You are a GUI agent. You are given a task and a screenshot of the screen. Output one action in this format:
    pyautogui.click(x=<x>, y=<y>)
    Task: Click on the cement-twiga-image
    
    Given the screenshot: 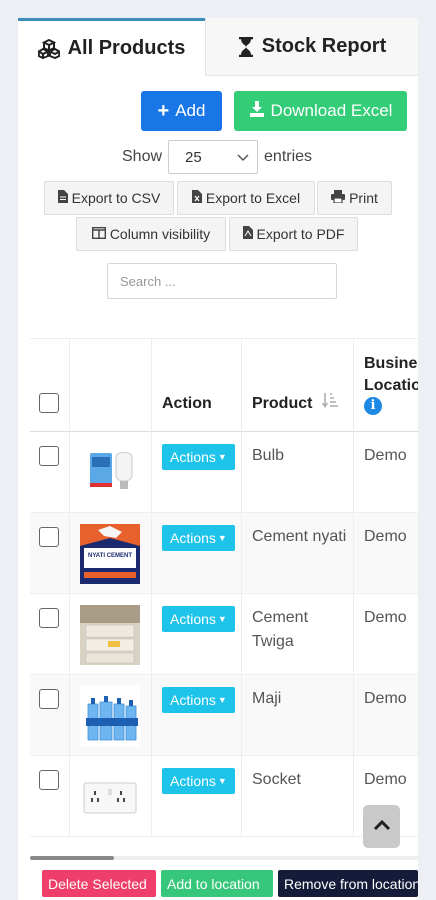 What is the action you would take?
    pyautogui.click(x=110, y=635)
    